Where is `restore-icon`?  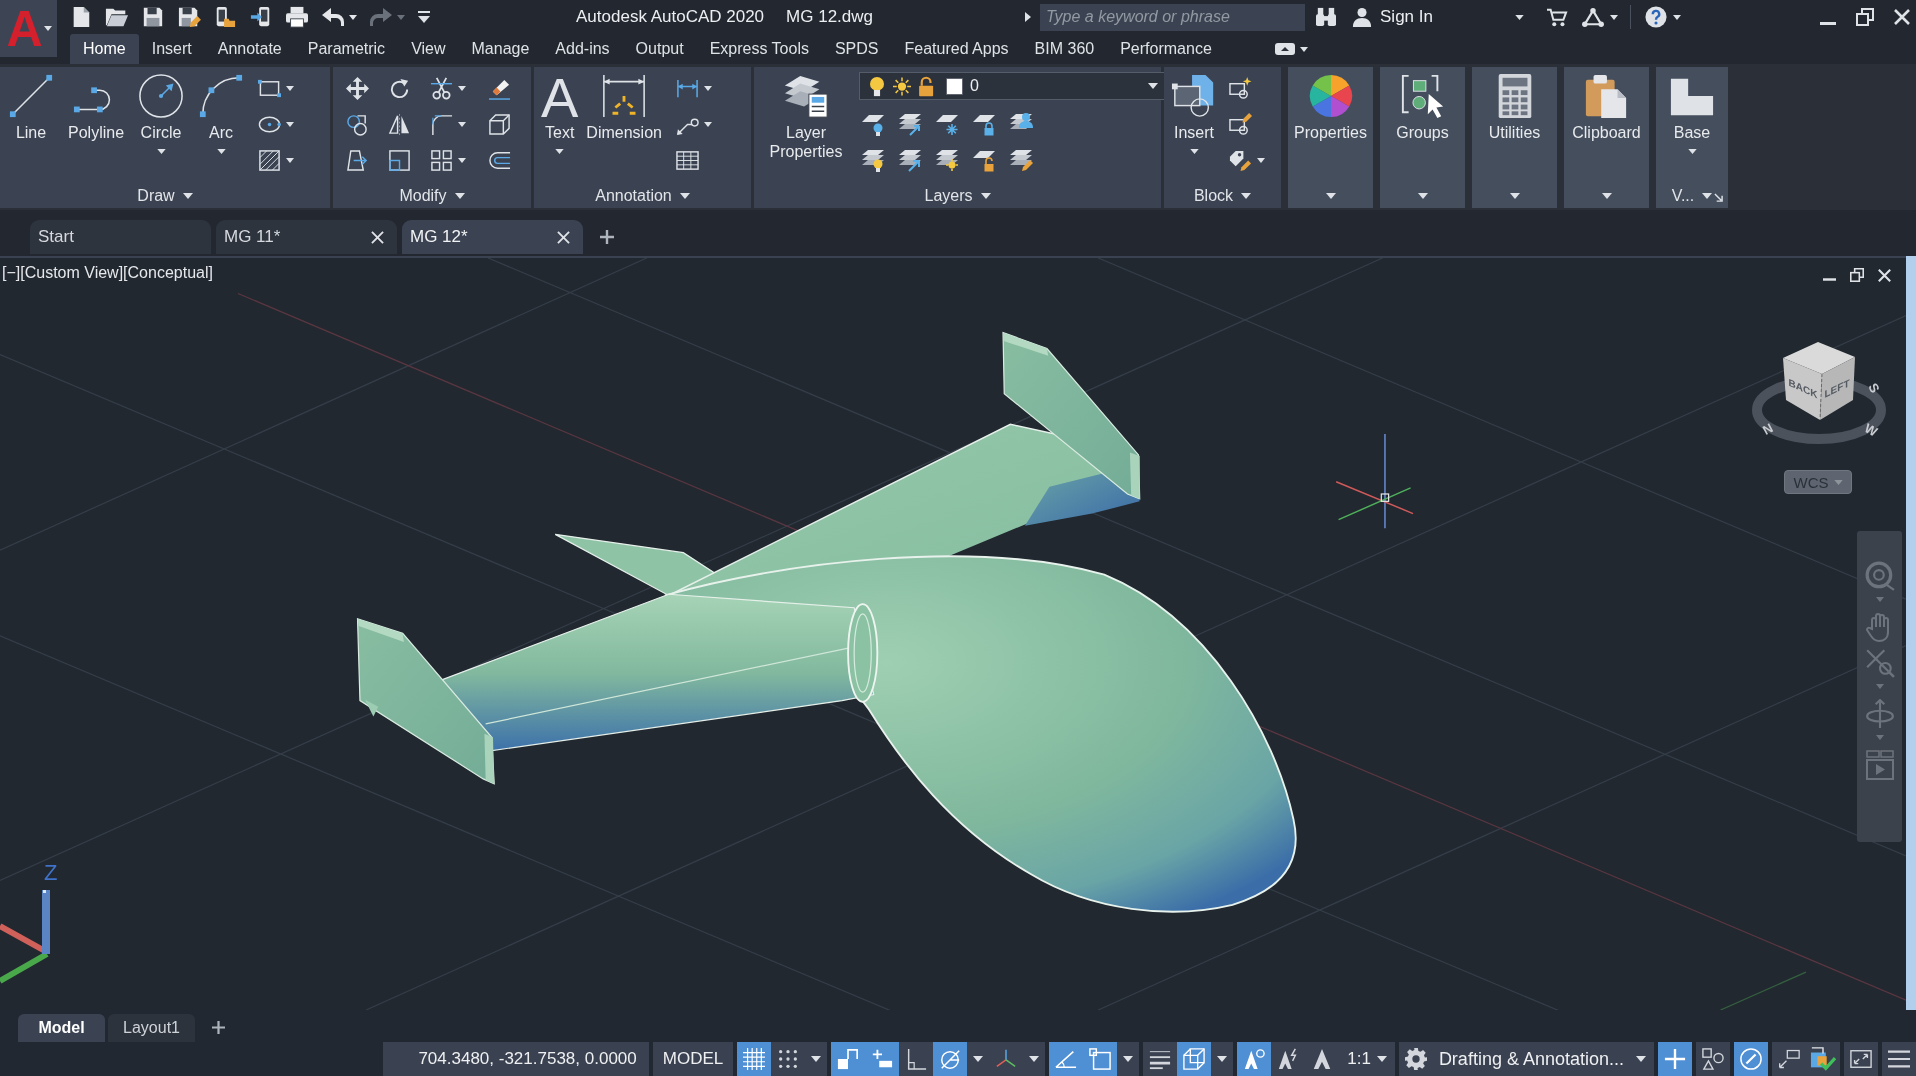
restore-icon is located at coordinates (1865, 17).